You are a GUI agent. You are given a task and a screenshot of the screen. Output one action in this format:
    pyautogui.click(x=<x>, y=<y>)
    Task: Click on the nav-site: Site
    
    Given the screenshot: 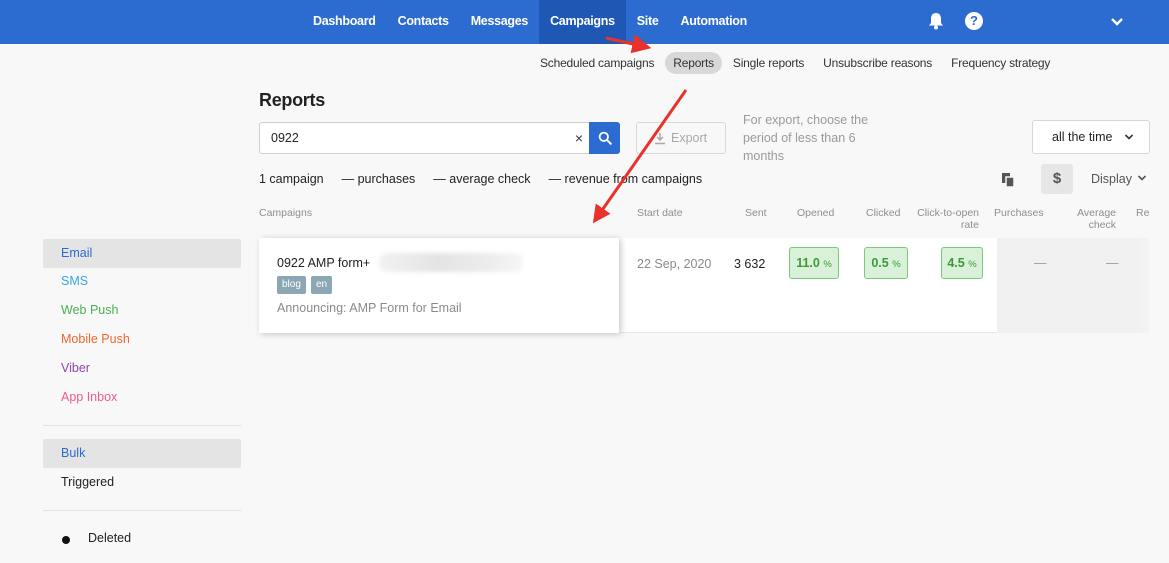 What is the action you would take?
    pyautogui.click(x=648, y=22)
    